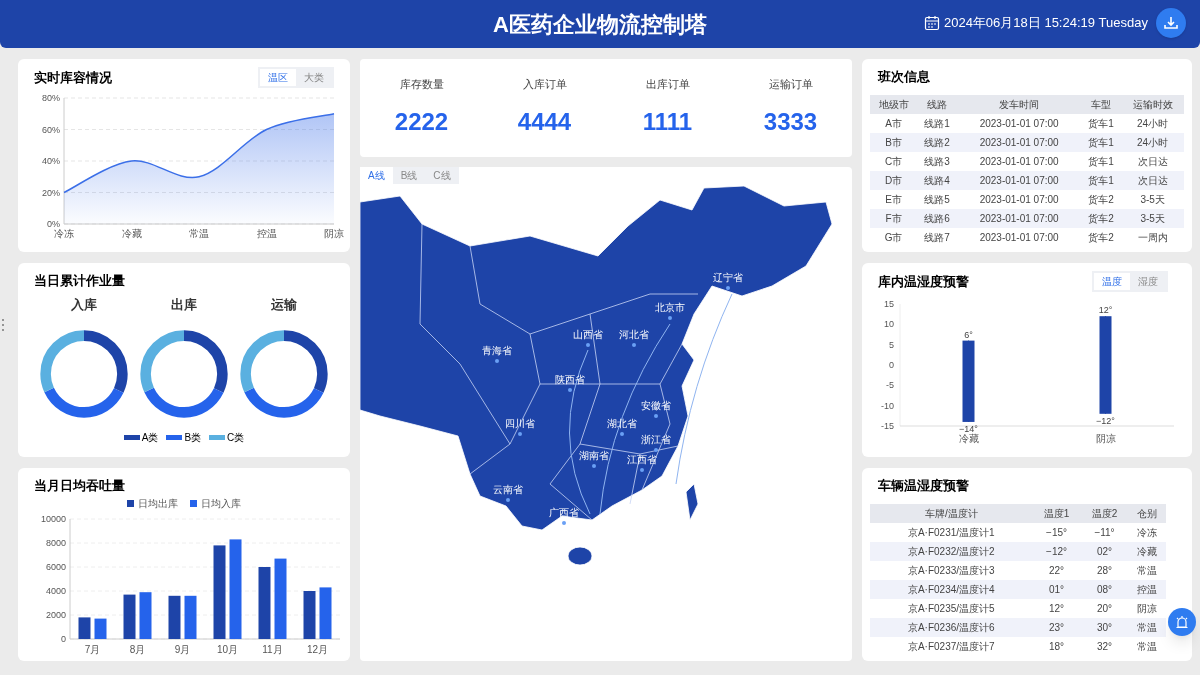  Describe the element at coordinates (278, 77) in the screenshot. I see `tab: 温区` at that location.